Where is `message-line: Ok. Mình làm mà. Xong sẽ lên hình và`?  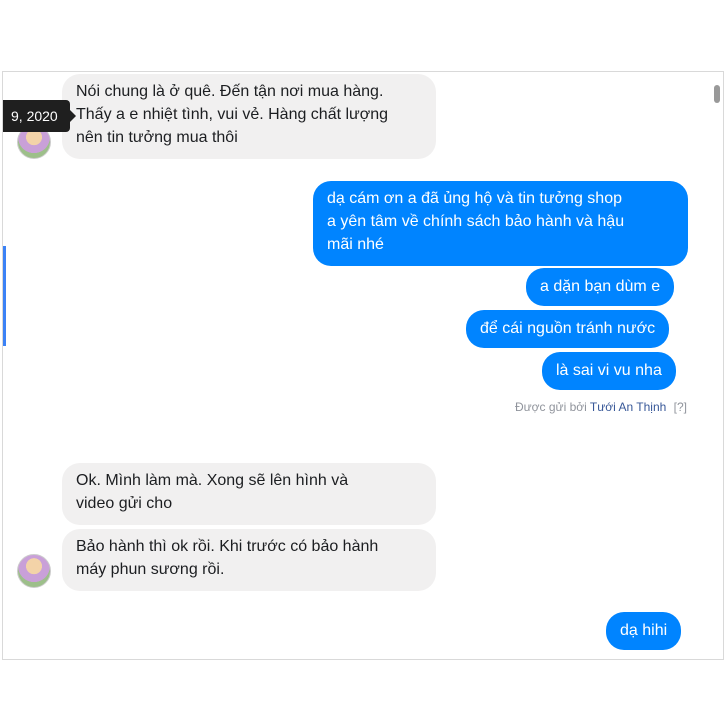 message-line: Ok. Mình làm mà. Xong sẽ lên hình và is located at coordinates (212, 480).